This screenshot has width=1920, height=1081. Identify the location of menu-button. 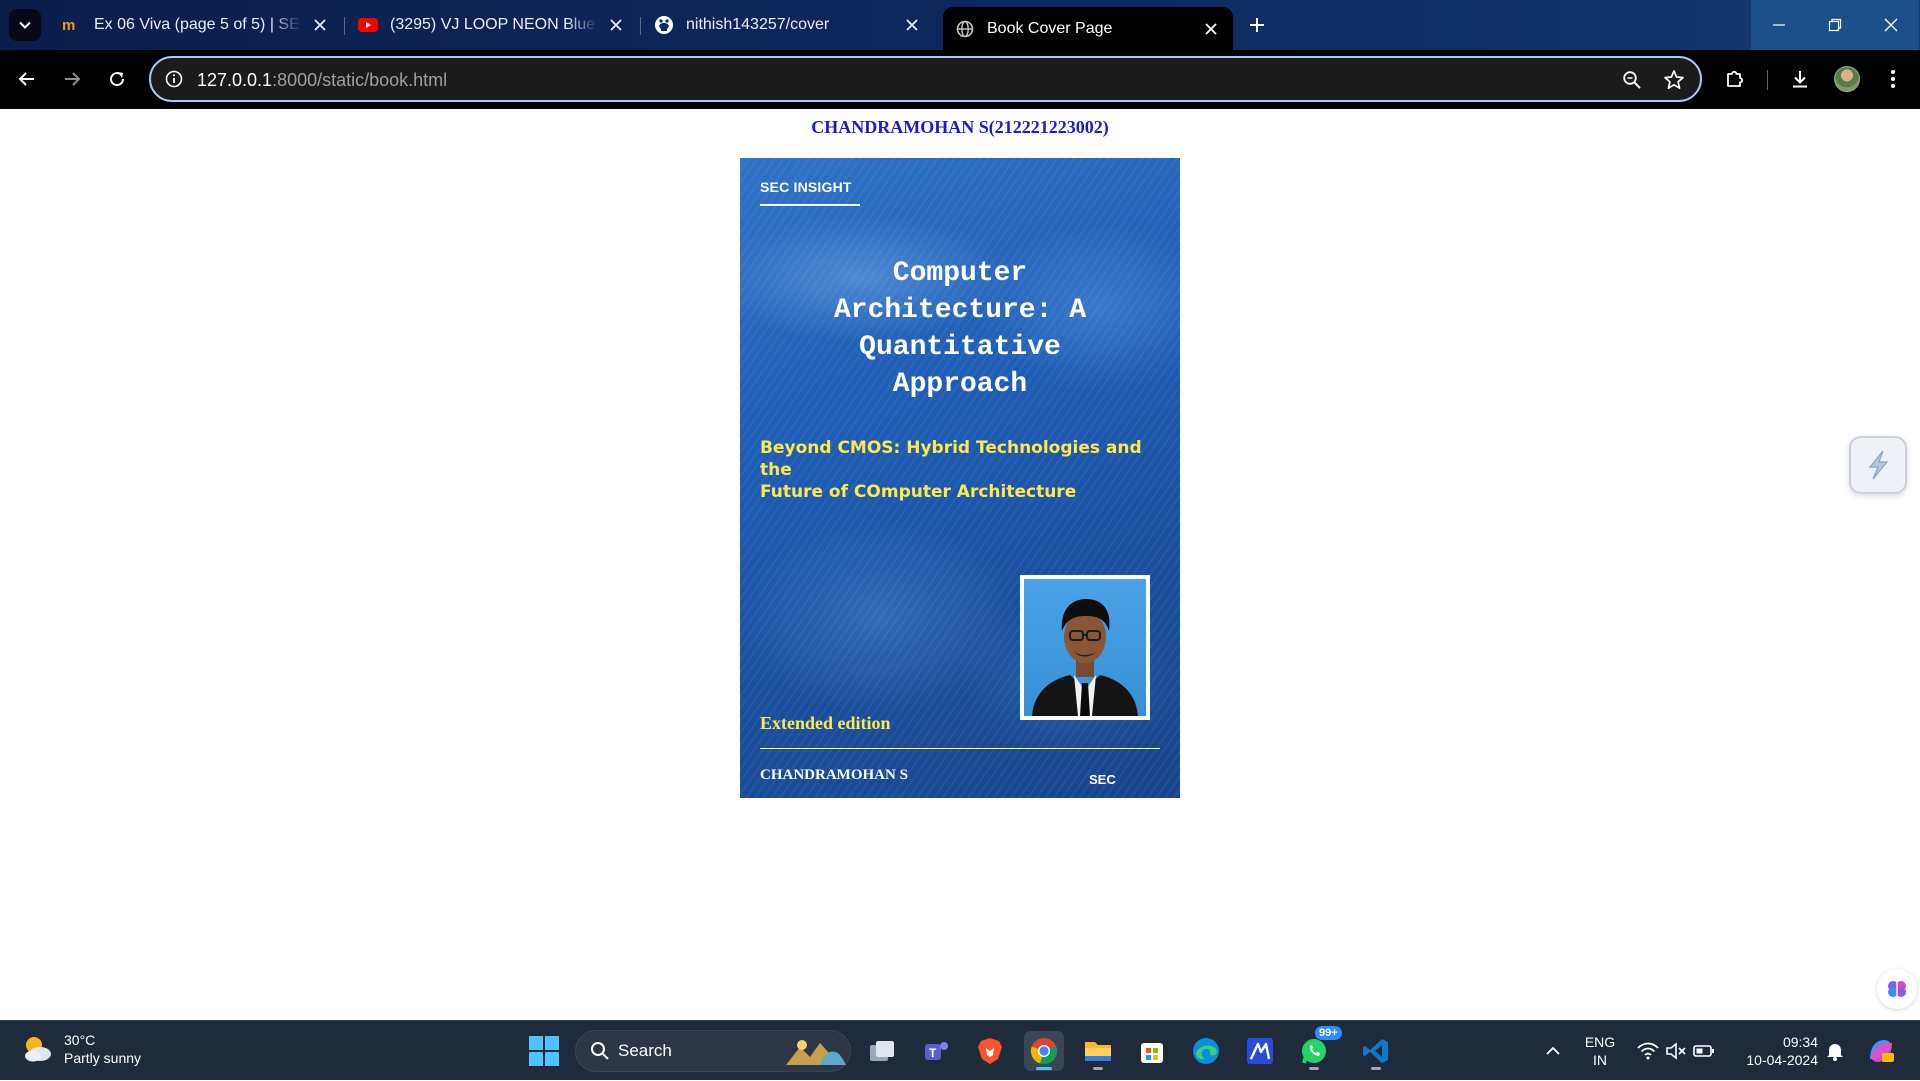
(1893, 79).